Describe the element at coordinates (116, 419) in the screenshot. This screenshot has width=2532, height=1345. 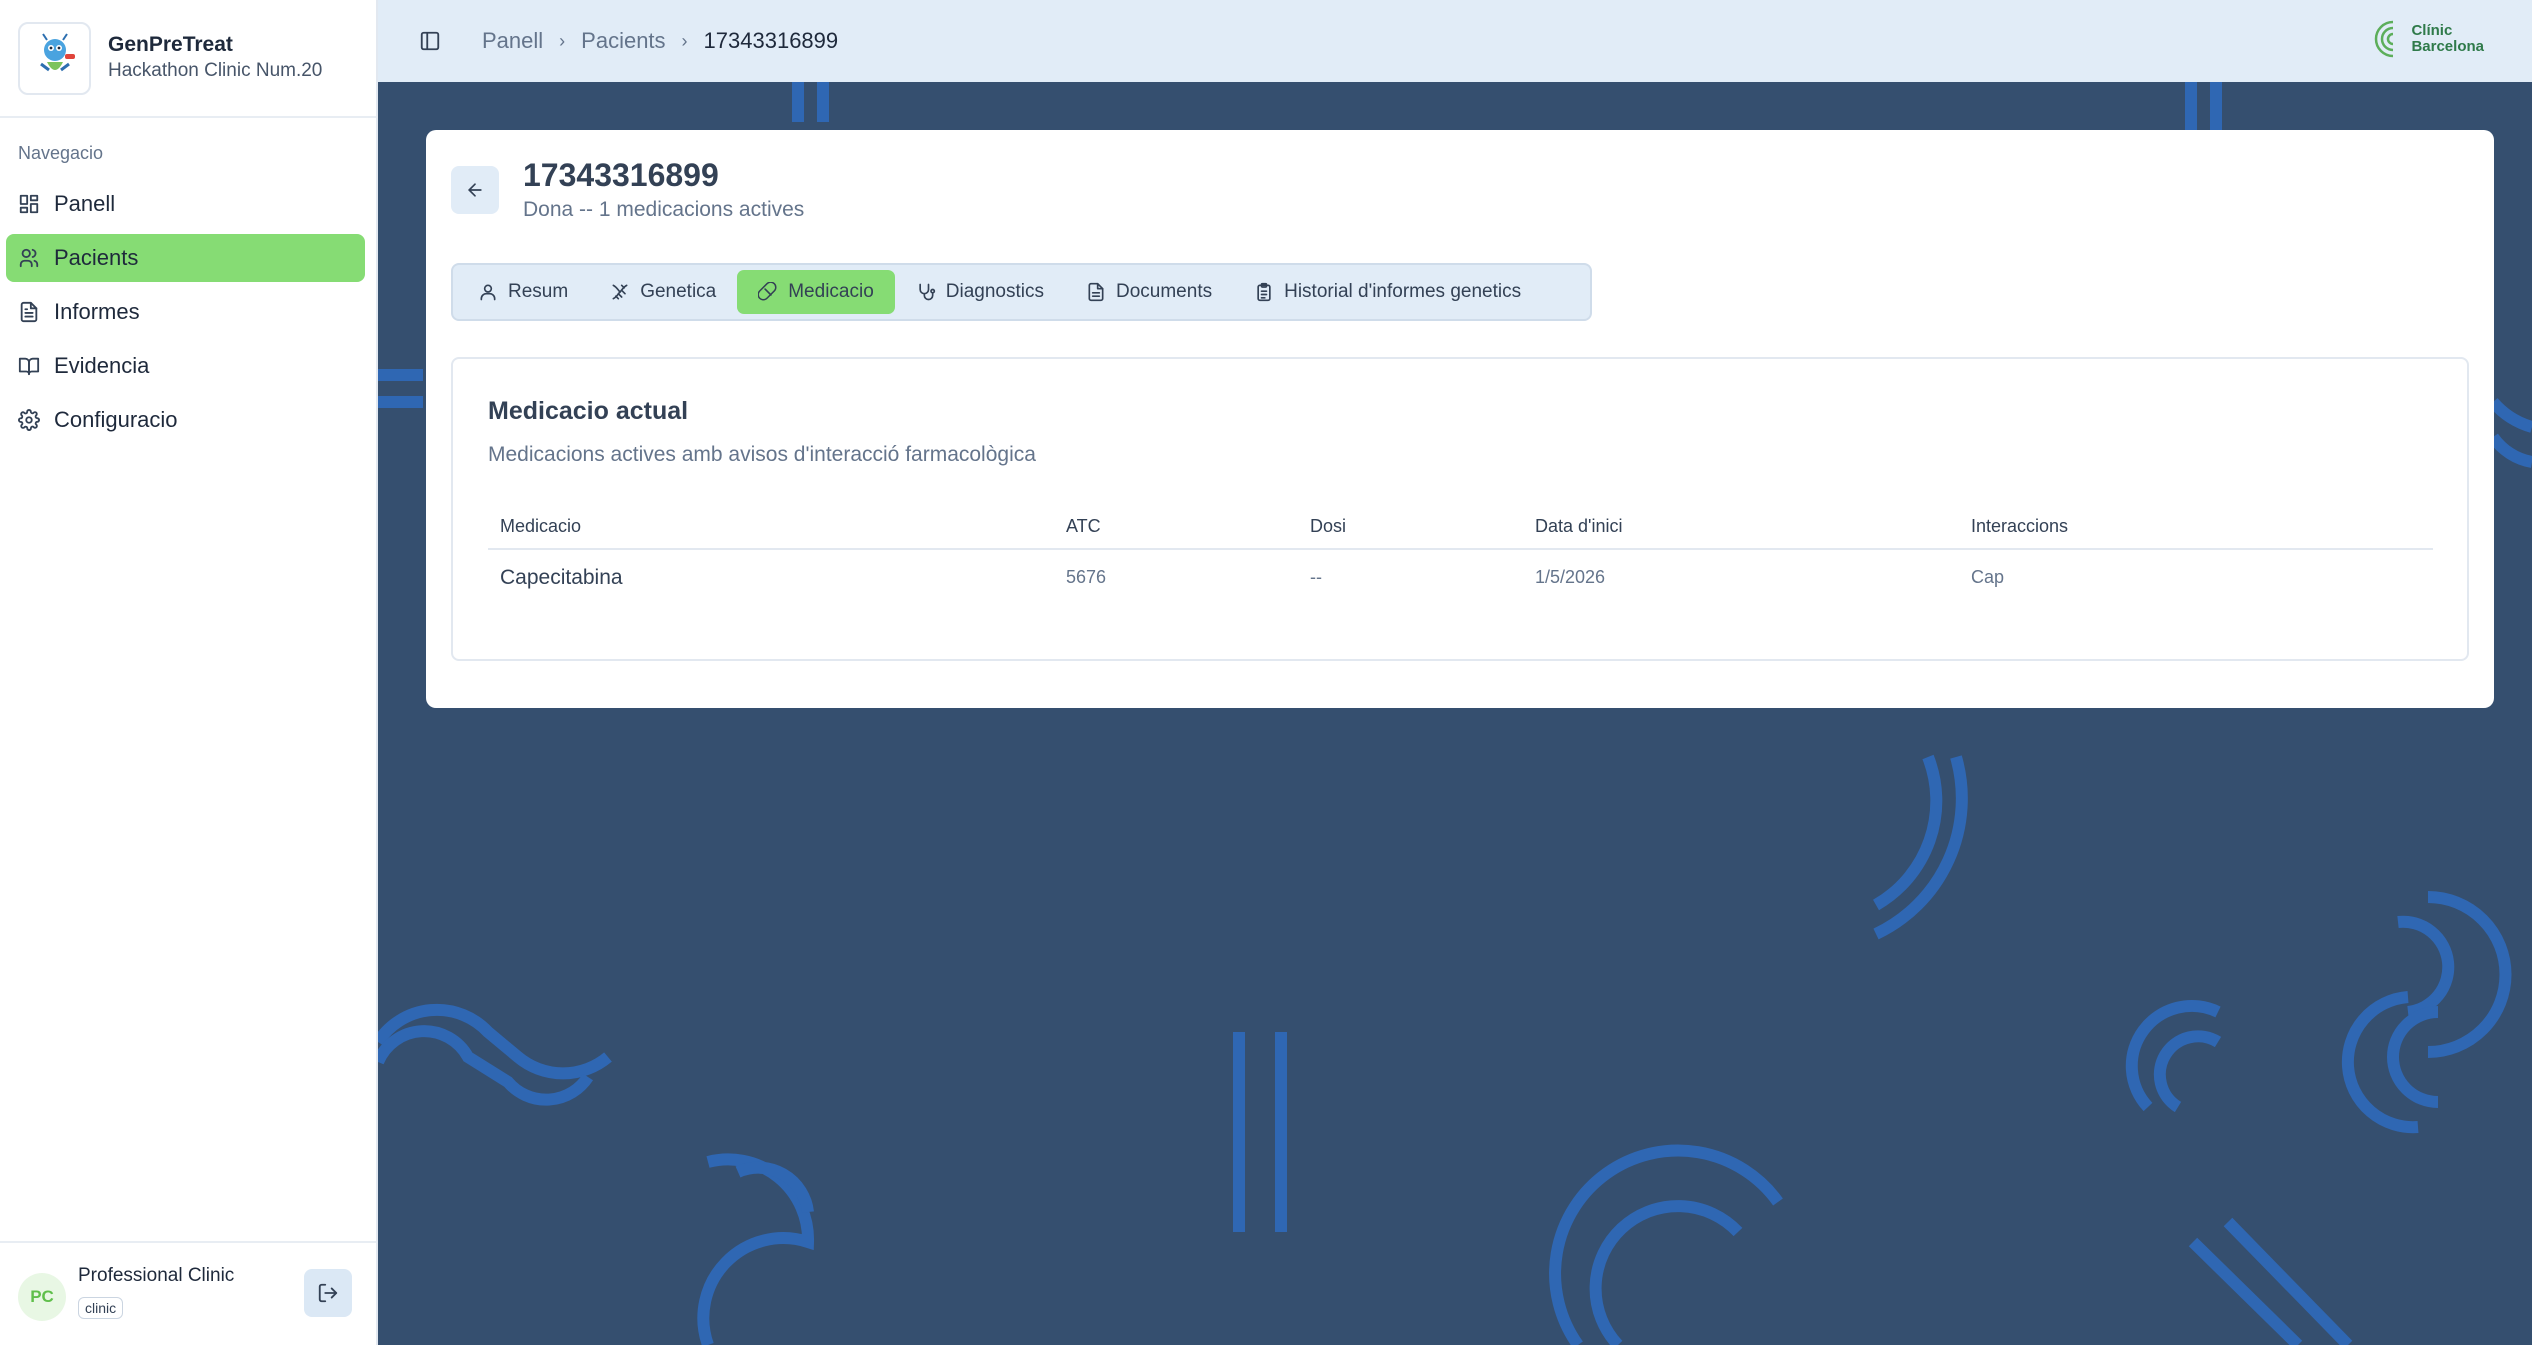
I see `sidebar-item-label: Configuracio` at that location.